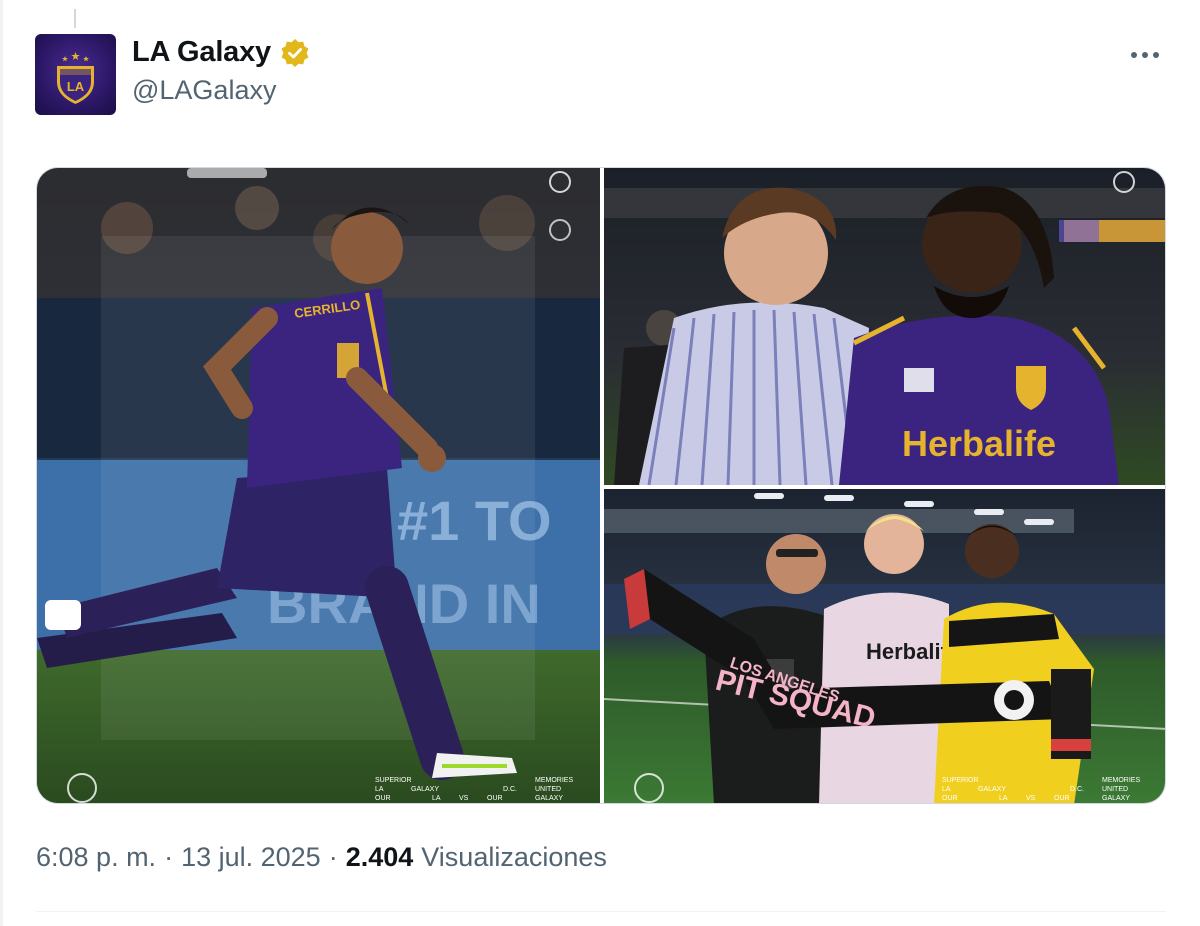 This screenshot has width=1200, height=926. Describe the element at coordinates (1003, 798) in the screenshot. I see `corner-text-b8: LA` at that location.